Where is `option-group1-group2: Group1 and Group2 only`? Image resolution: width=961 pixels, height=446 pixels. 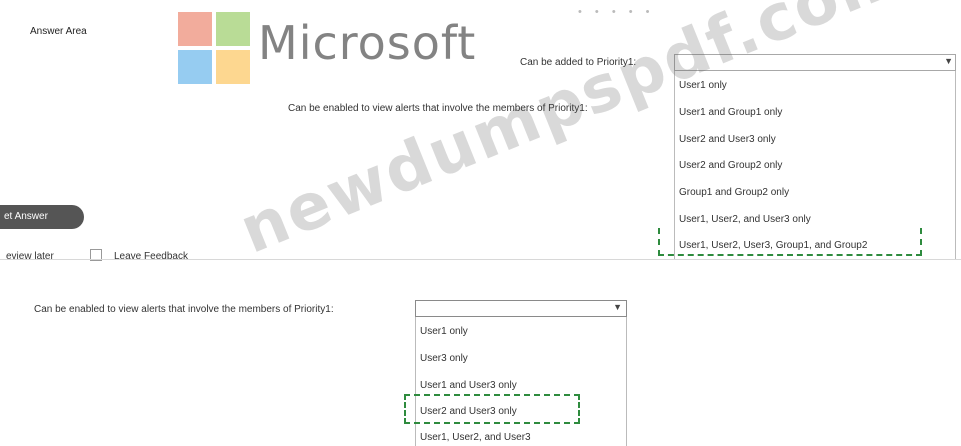
option-group1-group2: Group1 and Group2 only is located at coordinates (734, 192).